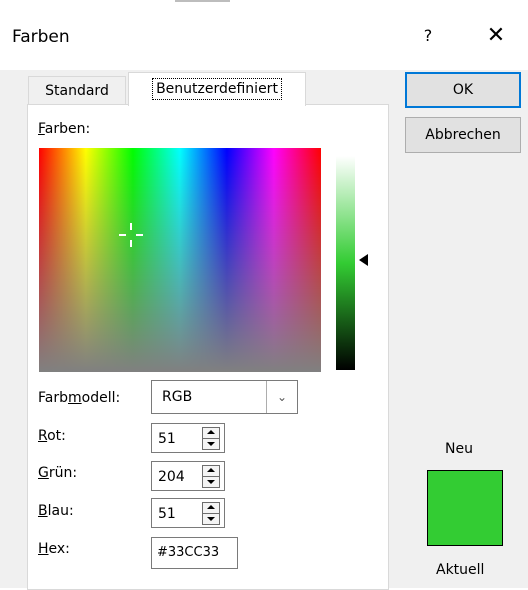 Image resolution: width=528 pixels, height=590 pixels. Describe the element at coordinates (281, 397) in the screenshot. I see `chevron-down-icon: ⌄` at that location.